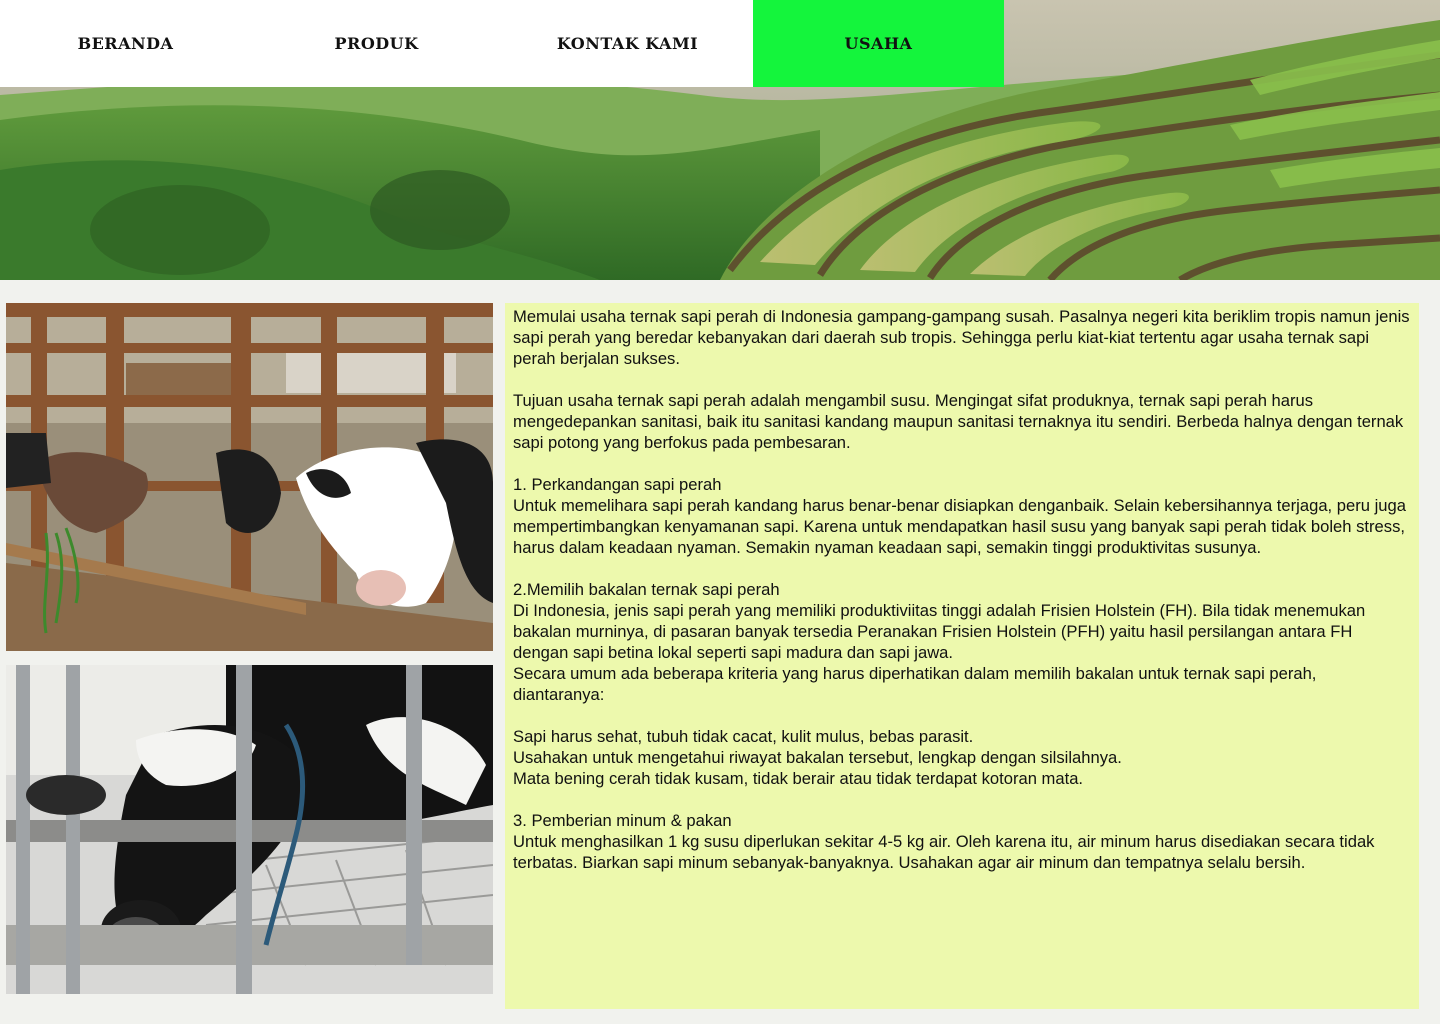 The height and width of the screenshot is (1024, 1440). I want to click on nav-item-kontak-kami: KONTAK KAMI, so click(627, 43).